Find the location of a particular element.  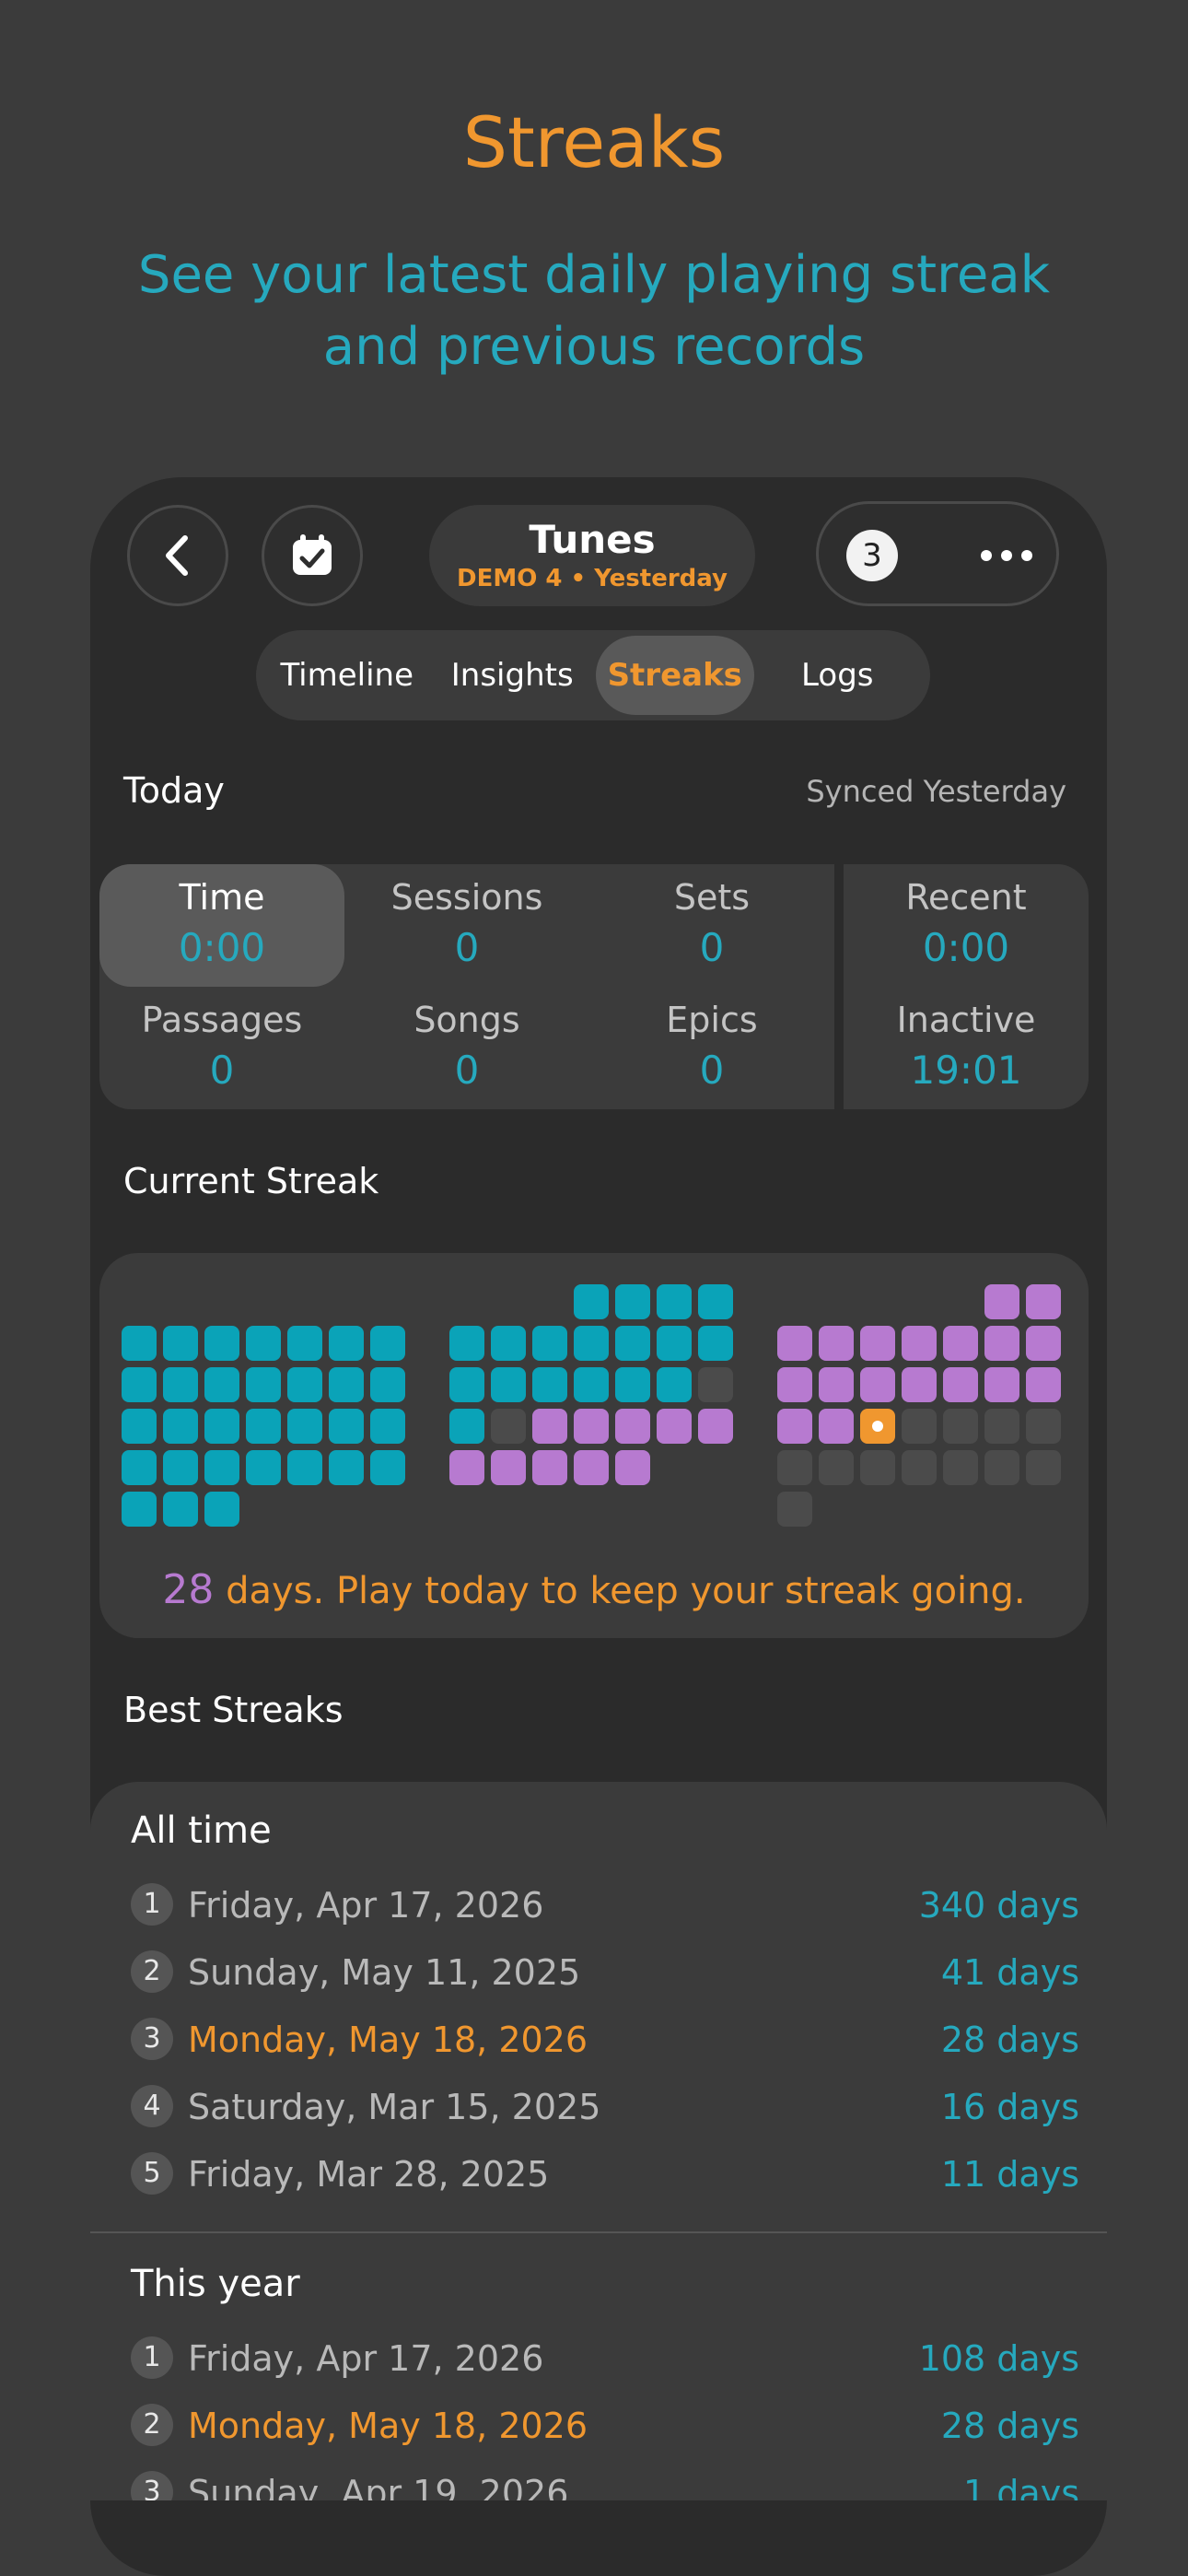

list-item: 5 Friday, Mar 28, 2025 11 days is located at coordinates (605, 2174).